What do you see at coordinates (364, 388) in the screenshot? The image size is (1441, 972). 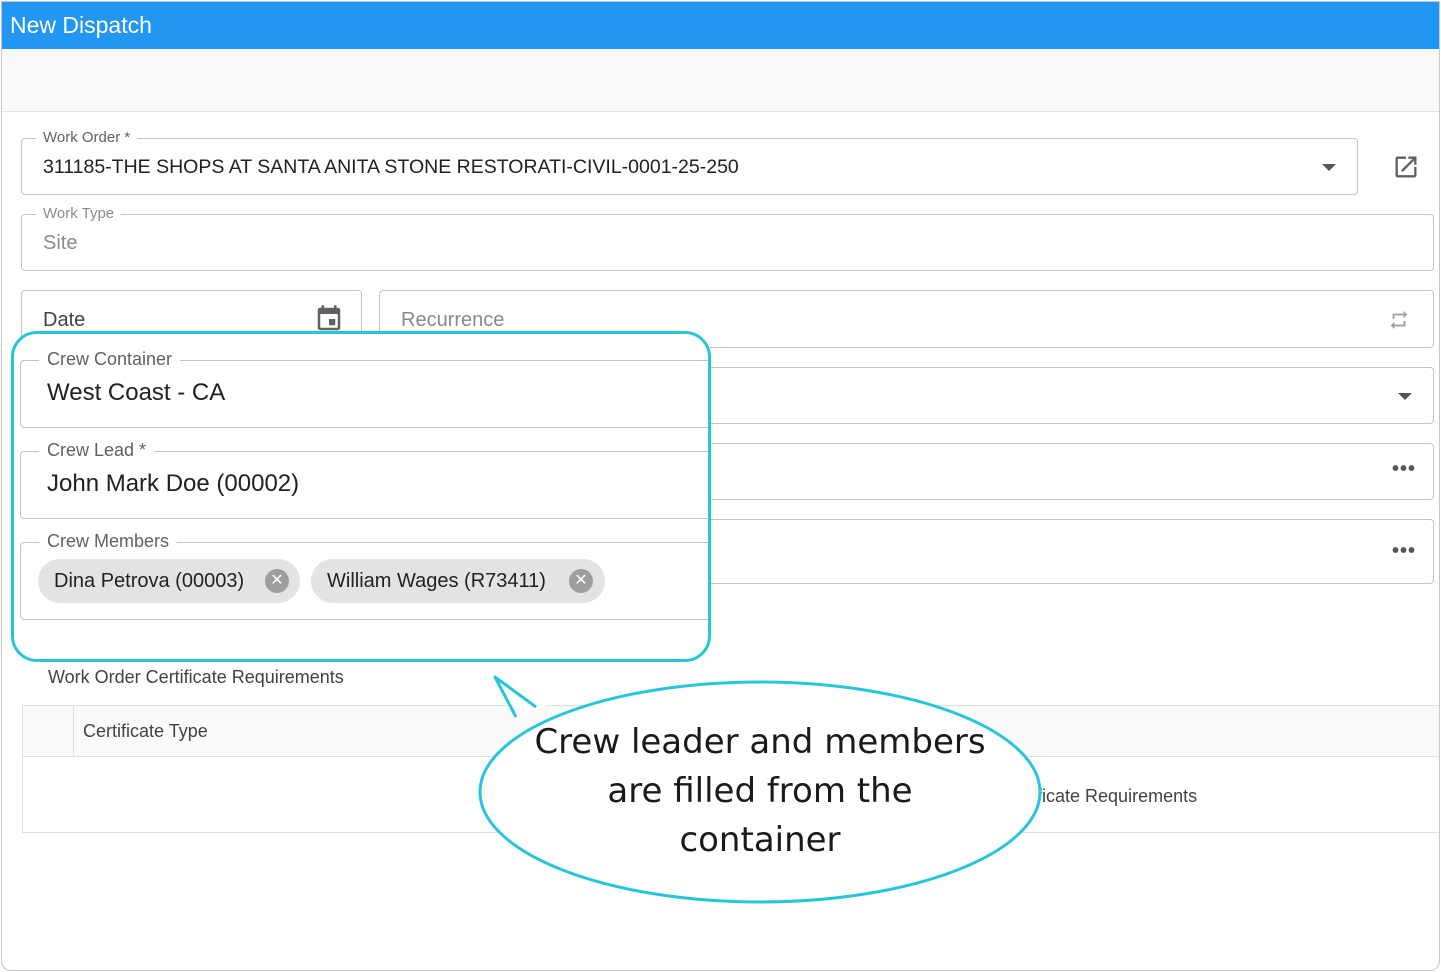 I see `zoom-crew-container: Crew Container West Coast - CA` at bounding box center [364, 388].